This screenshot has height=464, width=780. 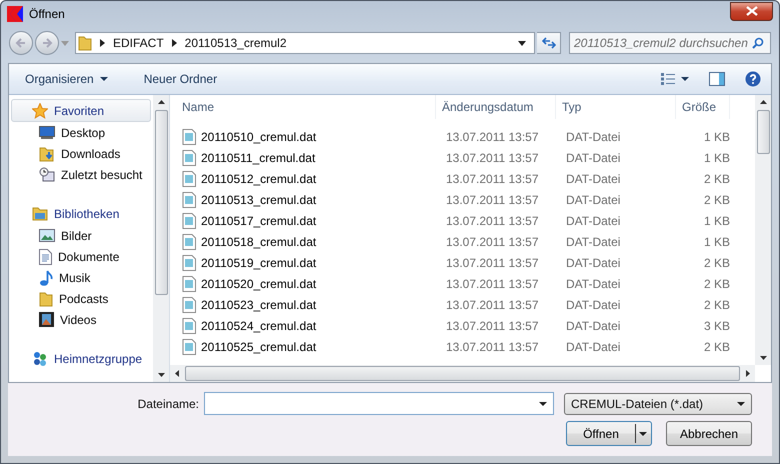 I want to click on sidebar-item: Bibliotheken, so click(x=81, y=213).